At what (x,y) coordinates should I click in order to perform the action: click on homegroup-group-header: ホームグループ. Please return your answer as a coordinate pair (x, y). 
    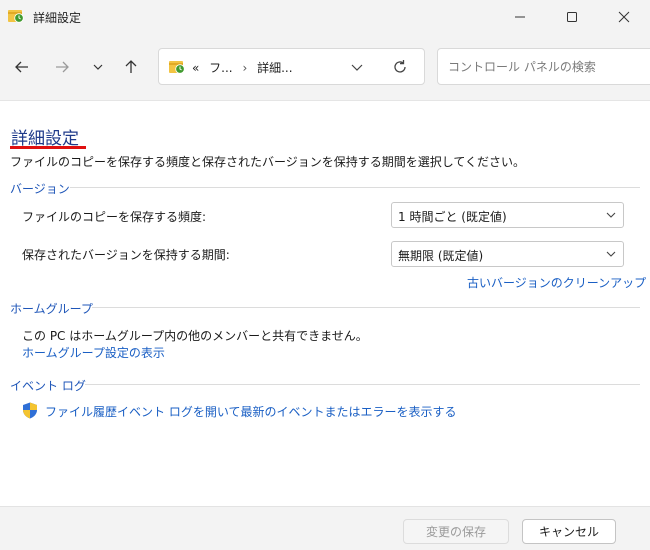
    Looking at the image, I should click on (51, 309).